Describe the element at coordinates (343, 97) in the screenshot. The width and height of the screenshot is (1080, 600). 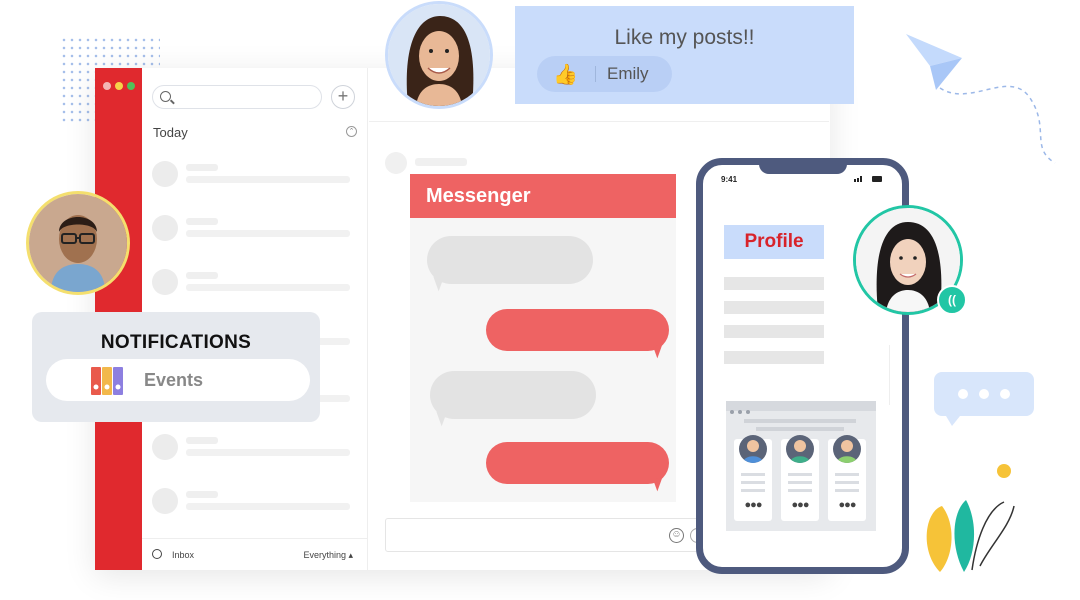
I see `add-conversation-button: +` at that location.